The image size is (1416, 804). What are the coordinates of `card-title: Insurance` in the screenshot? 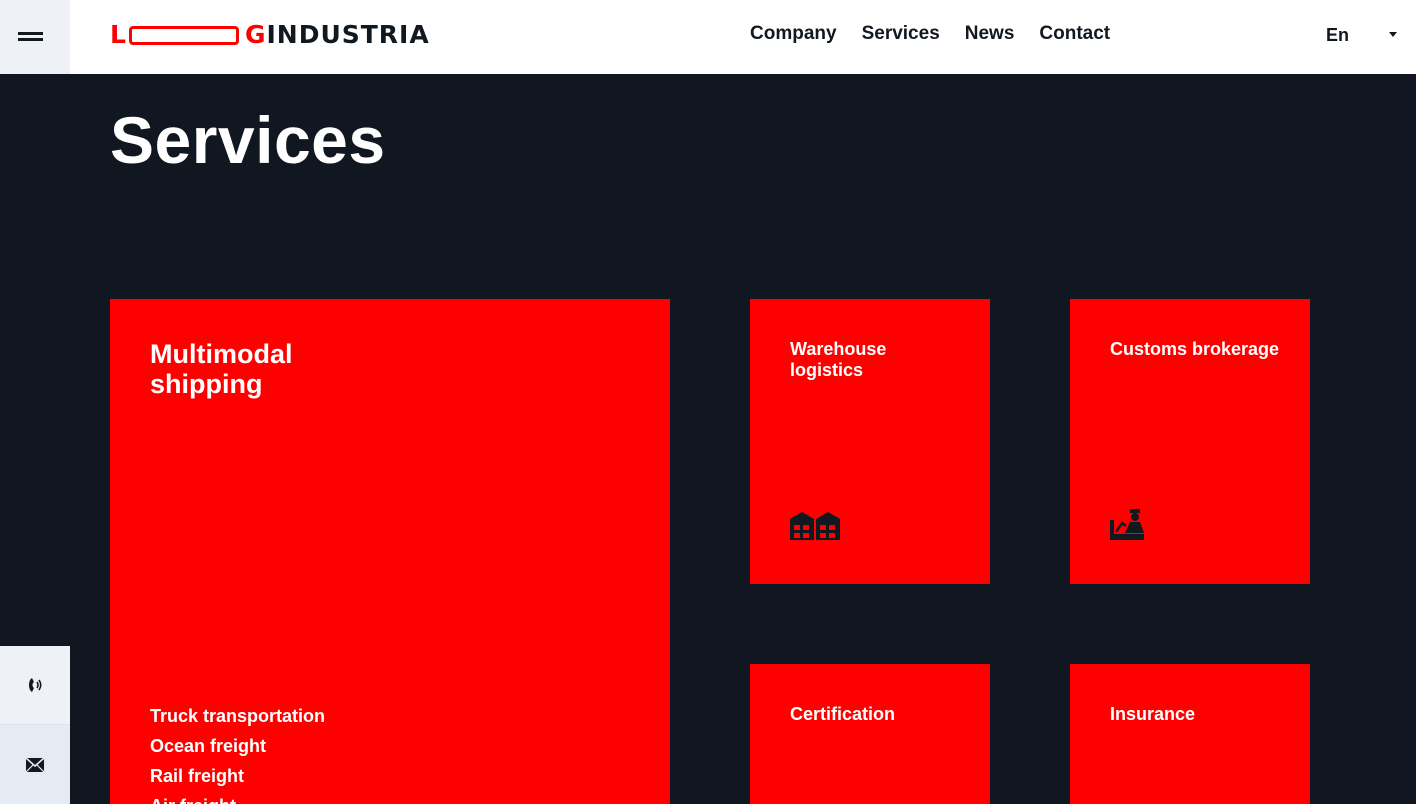 It's located at (1153, 714).